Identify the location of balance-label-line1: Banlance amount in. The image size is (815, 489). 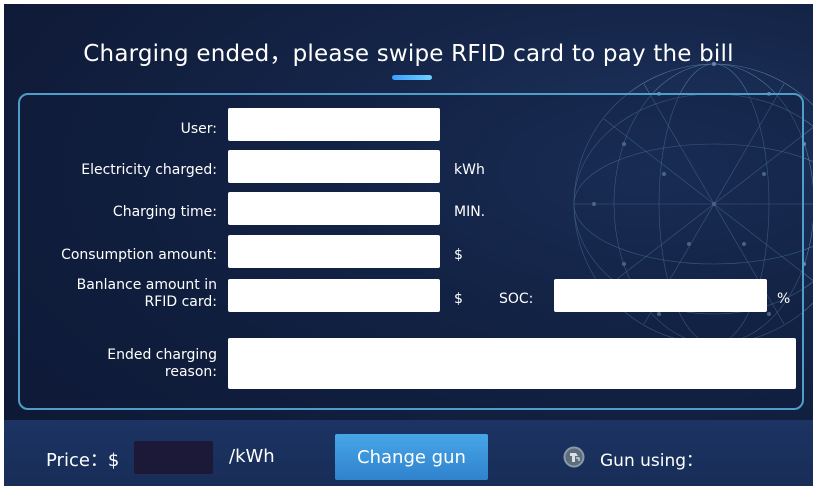
(146, 285).